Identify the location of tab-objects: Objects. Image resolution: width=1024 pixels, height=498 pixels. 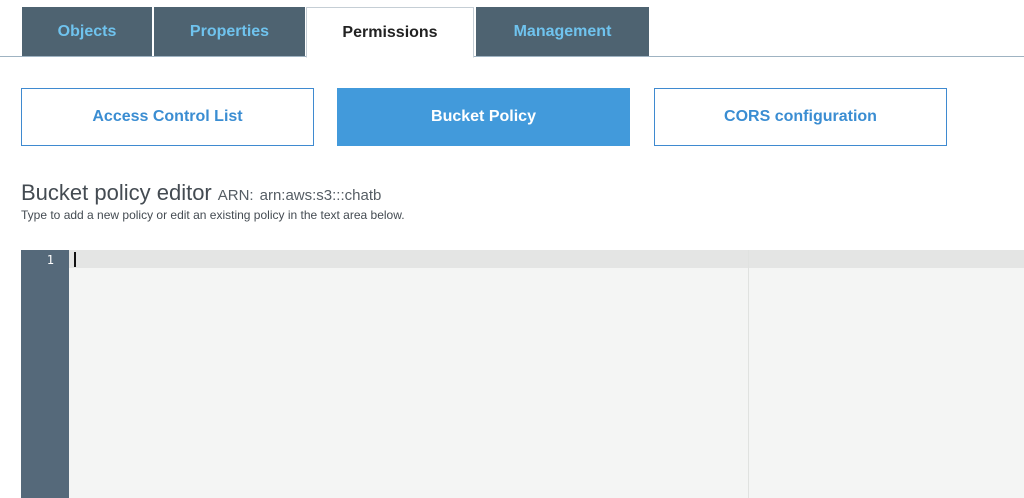
(87, 32).